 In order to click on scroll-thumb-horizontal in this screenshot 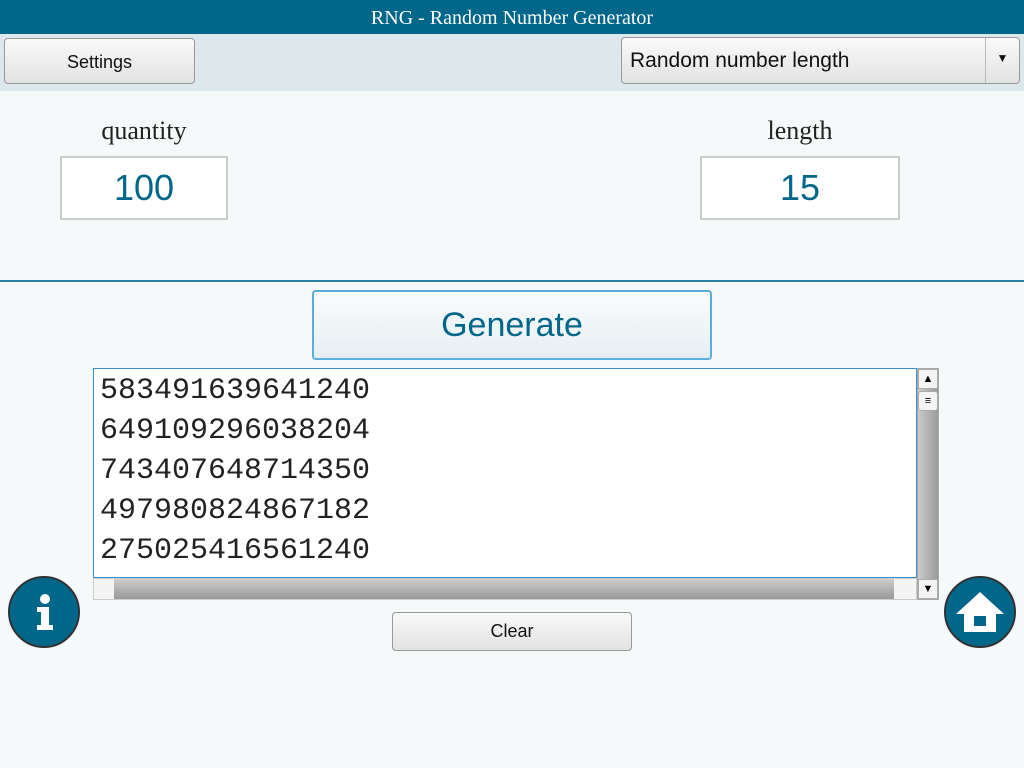, I will do `click(104, 589)`.